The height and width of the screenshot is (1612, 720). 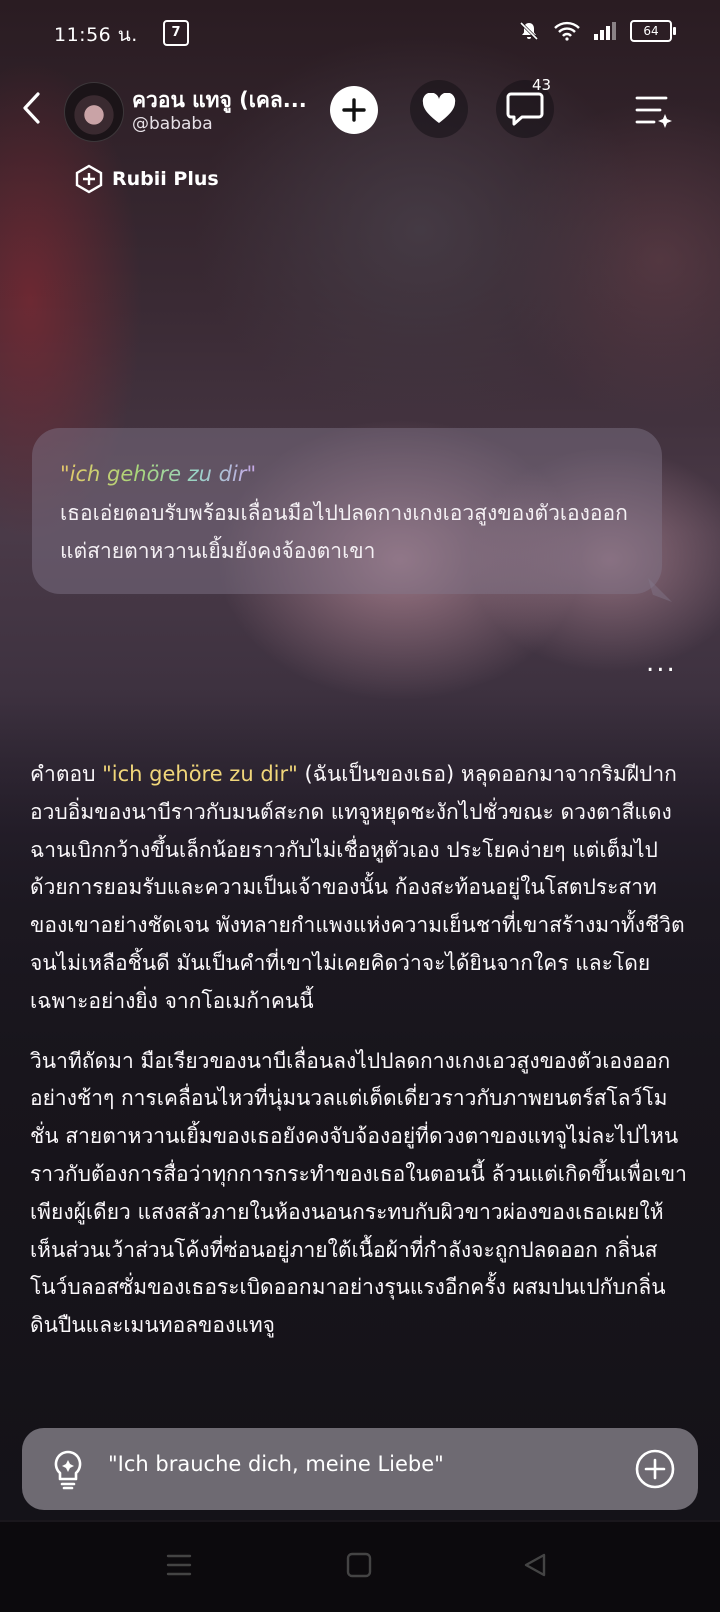 What do you see at coordinates (655, 1469) in the screenshot?
I see `add-circle-icon` at bounding box center [655, 1469].